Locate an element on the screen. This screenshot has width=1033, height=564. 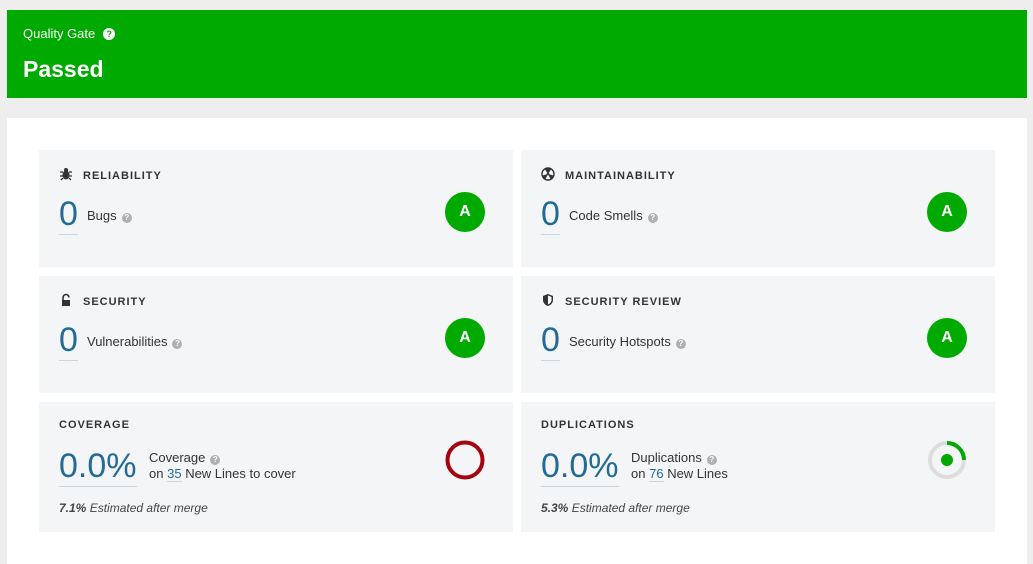
lock-icon is located at coordinates (67, 301).